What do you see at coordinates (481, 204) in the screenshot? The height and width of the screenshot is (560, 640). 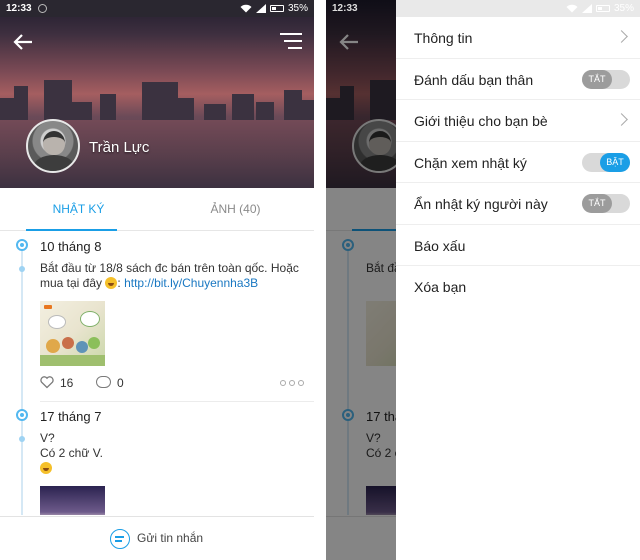 I see `menu-label: Ẩn nhật ký người này` at bounding box center [481, 204].